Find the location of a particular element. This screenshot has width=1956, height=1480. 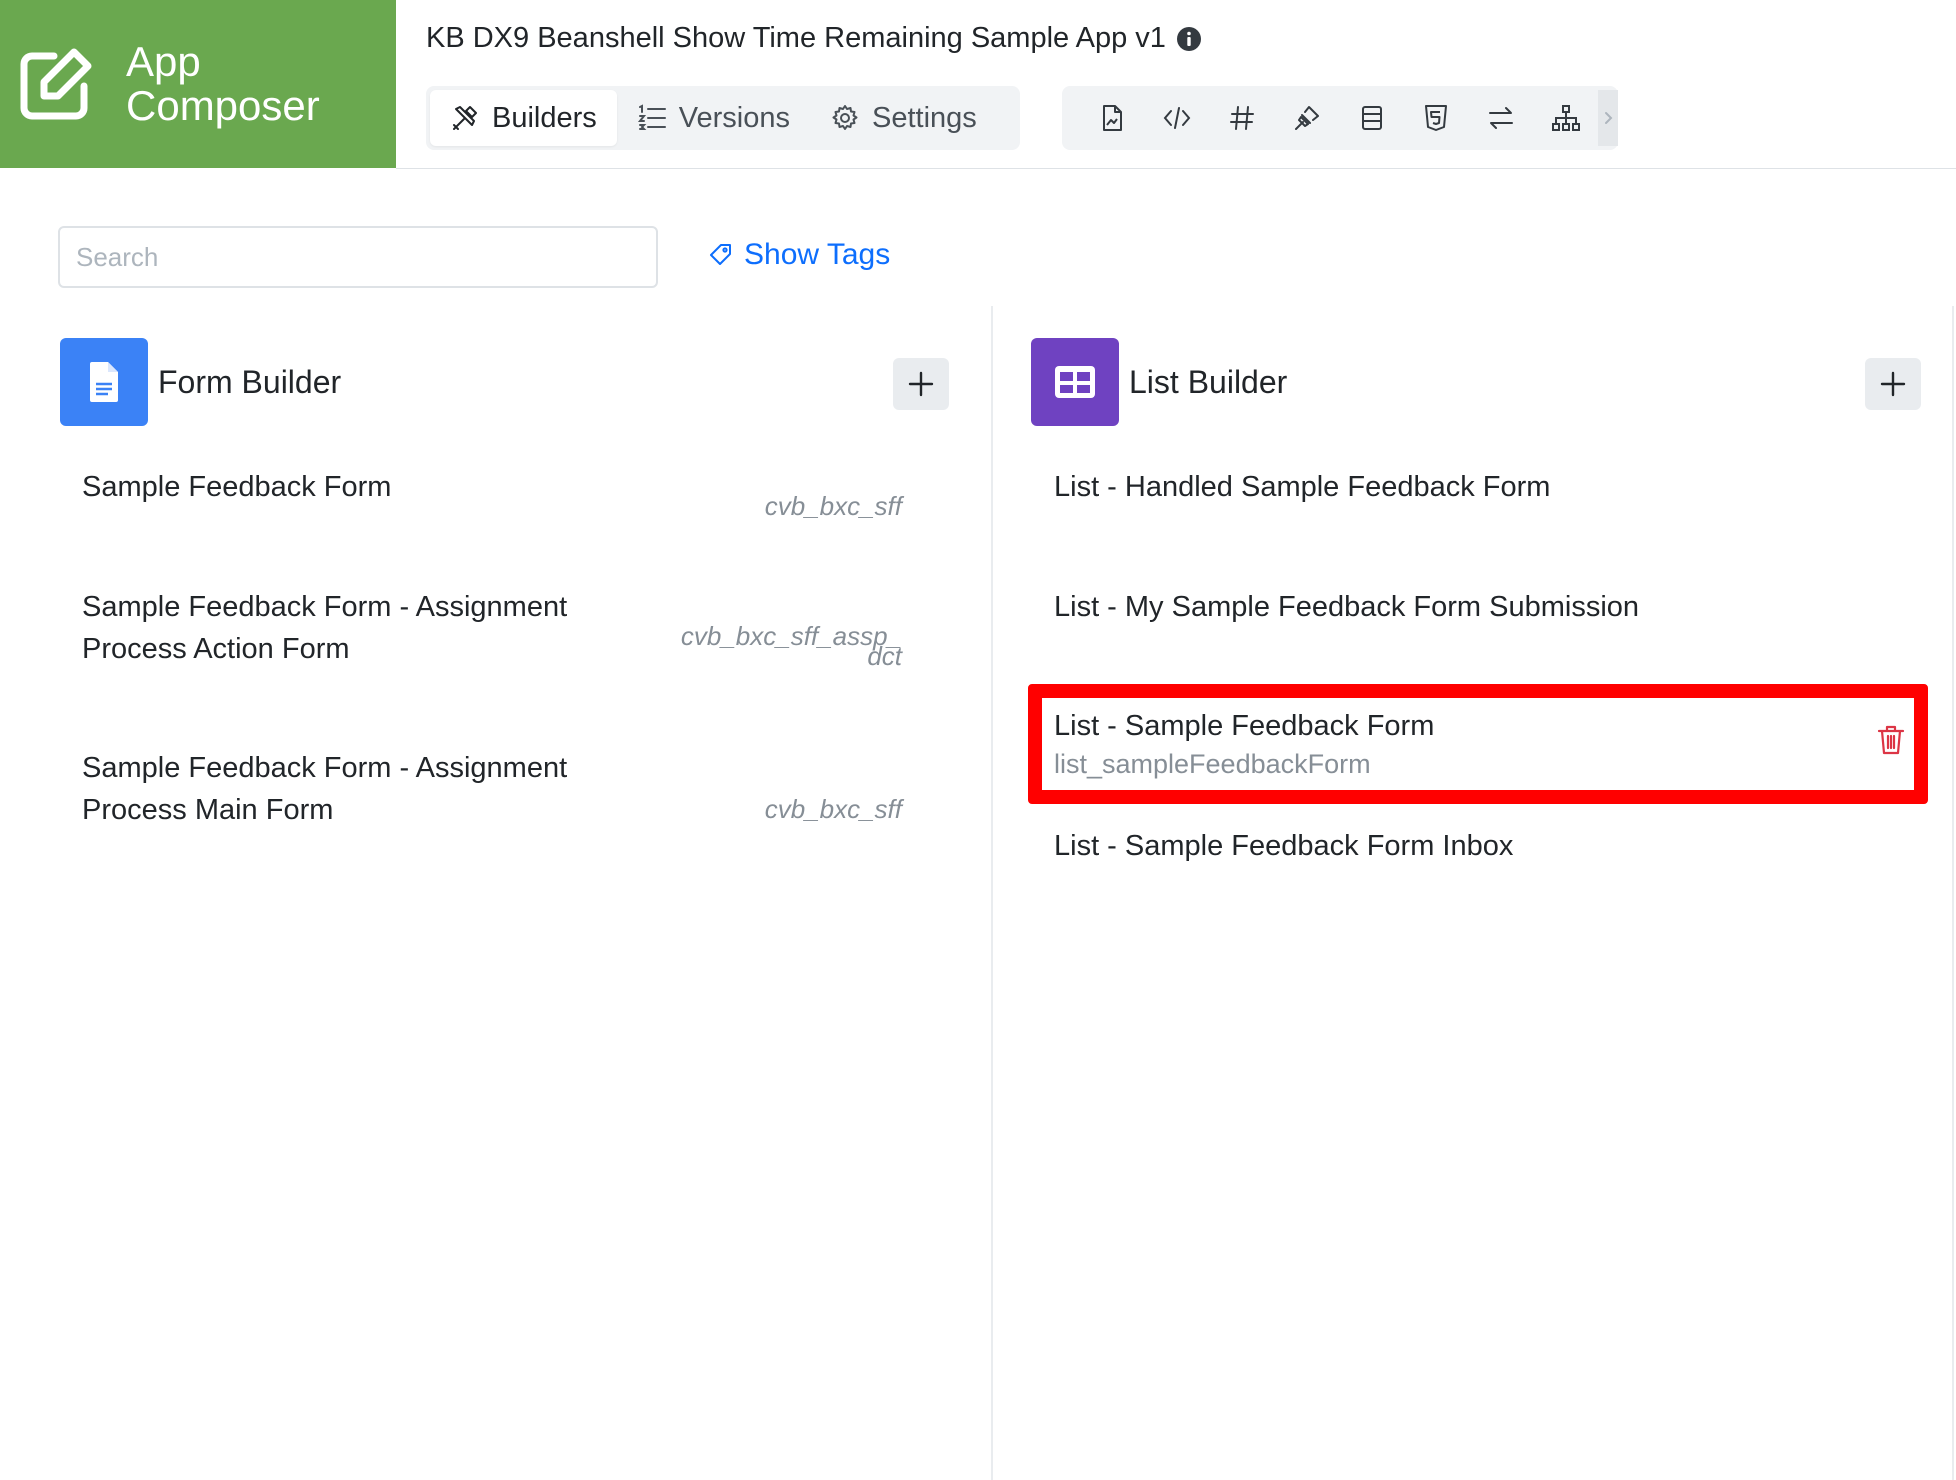

tab-builders: Builders is located at coordinates (523, 118).